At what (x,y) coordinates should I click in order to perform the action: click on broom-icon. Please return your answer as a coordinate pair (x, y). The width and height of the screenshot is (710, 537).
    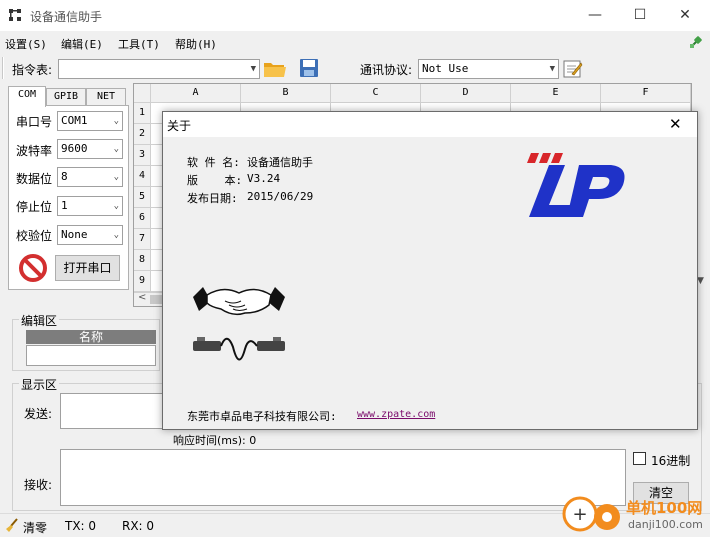
    Looking at the image, I should click on (12, 525).